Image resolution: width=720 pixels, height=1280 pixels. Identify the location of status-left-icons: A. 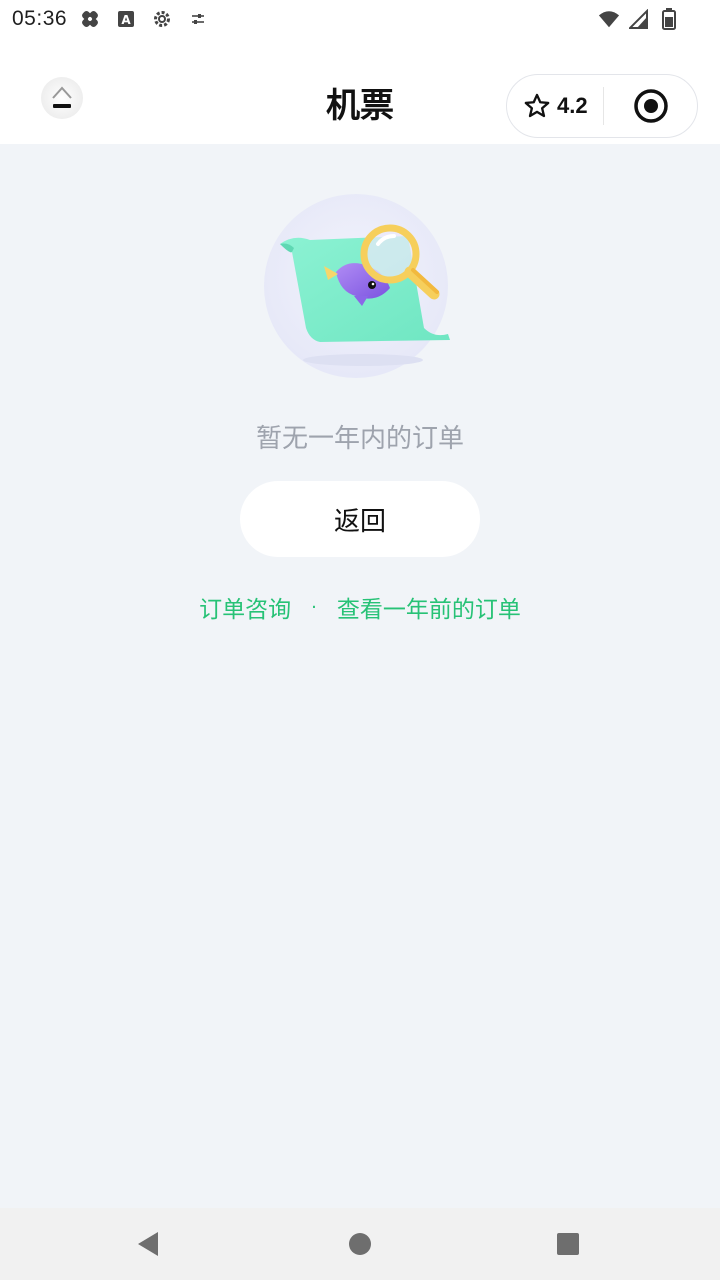
(144, 19).